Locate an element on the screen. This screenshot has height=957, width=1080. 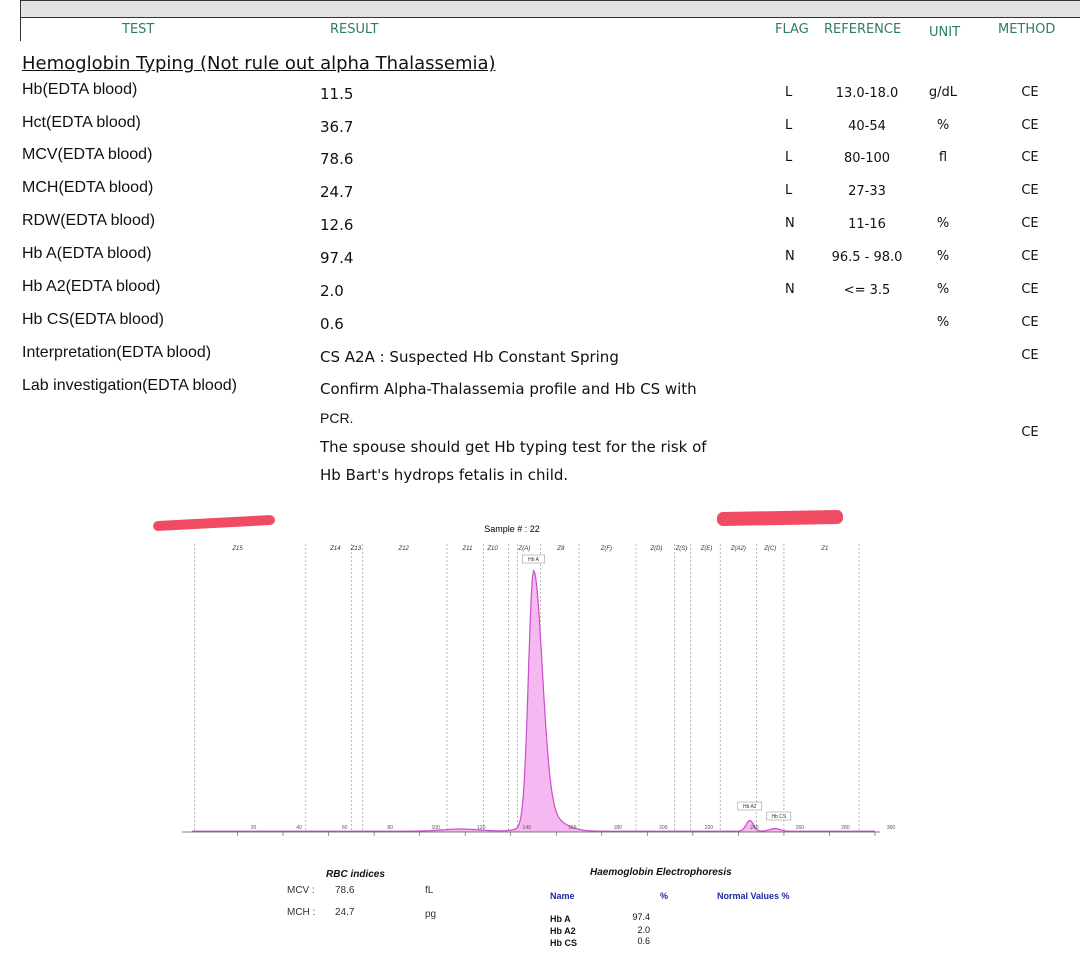
cell-reference: 27-33 is located at coordinates (867, 191).